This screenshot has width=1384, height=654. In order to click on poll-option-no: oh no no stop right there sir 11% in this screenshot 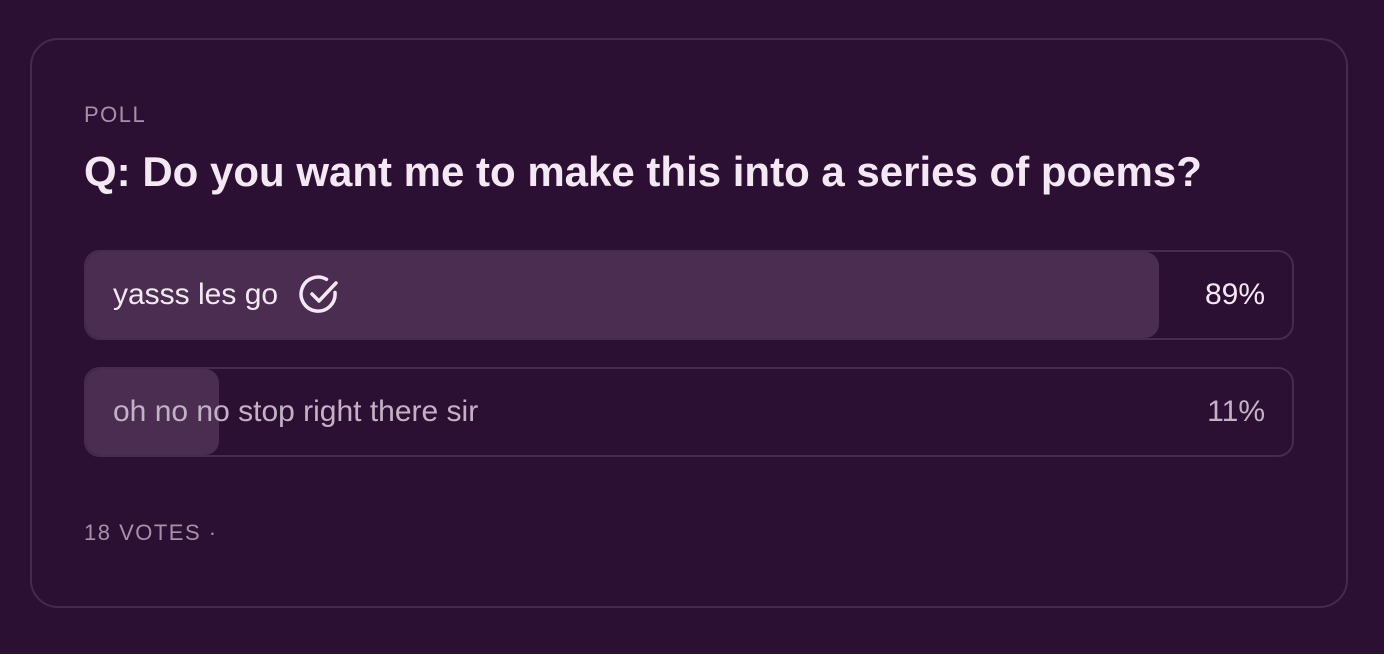, I will do `click(689, 412)`.